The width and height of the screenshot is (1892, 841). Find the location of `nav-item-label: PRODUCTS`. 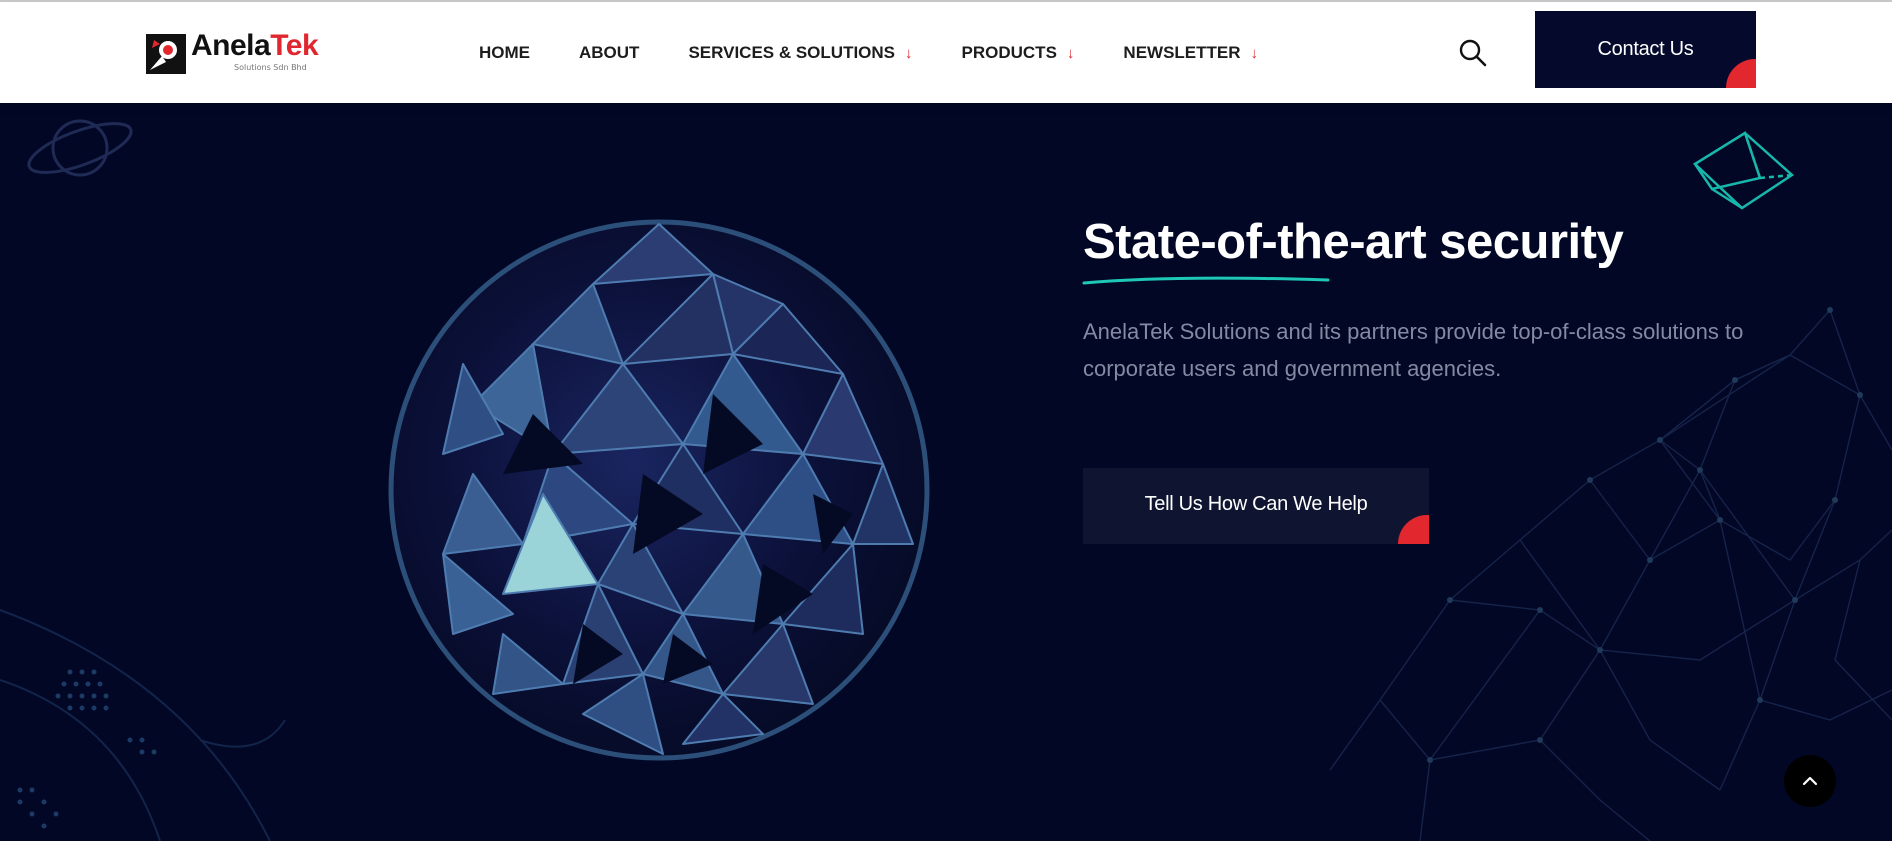

nav-item-label: PRODUCTS is located at coordinates (1009, 52).